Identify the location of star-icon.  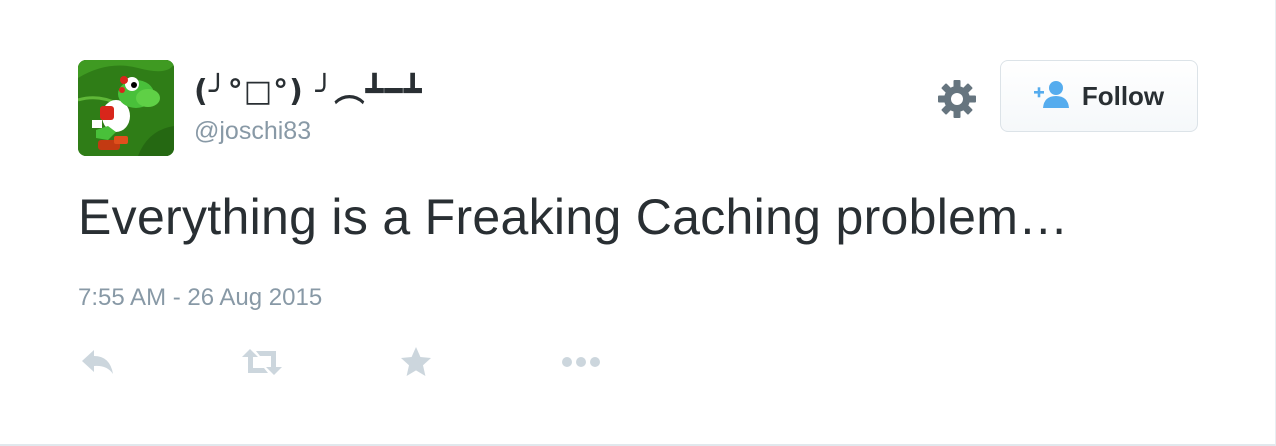
(416, 362).